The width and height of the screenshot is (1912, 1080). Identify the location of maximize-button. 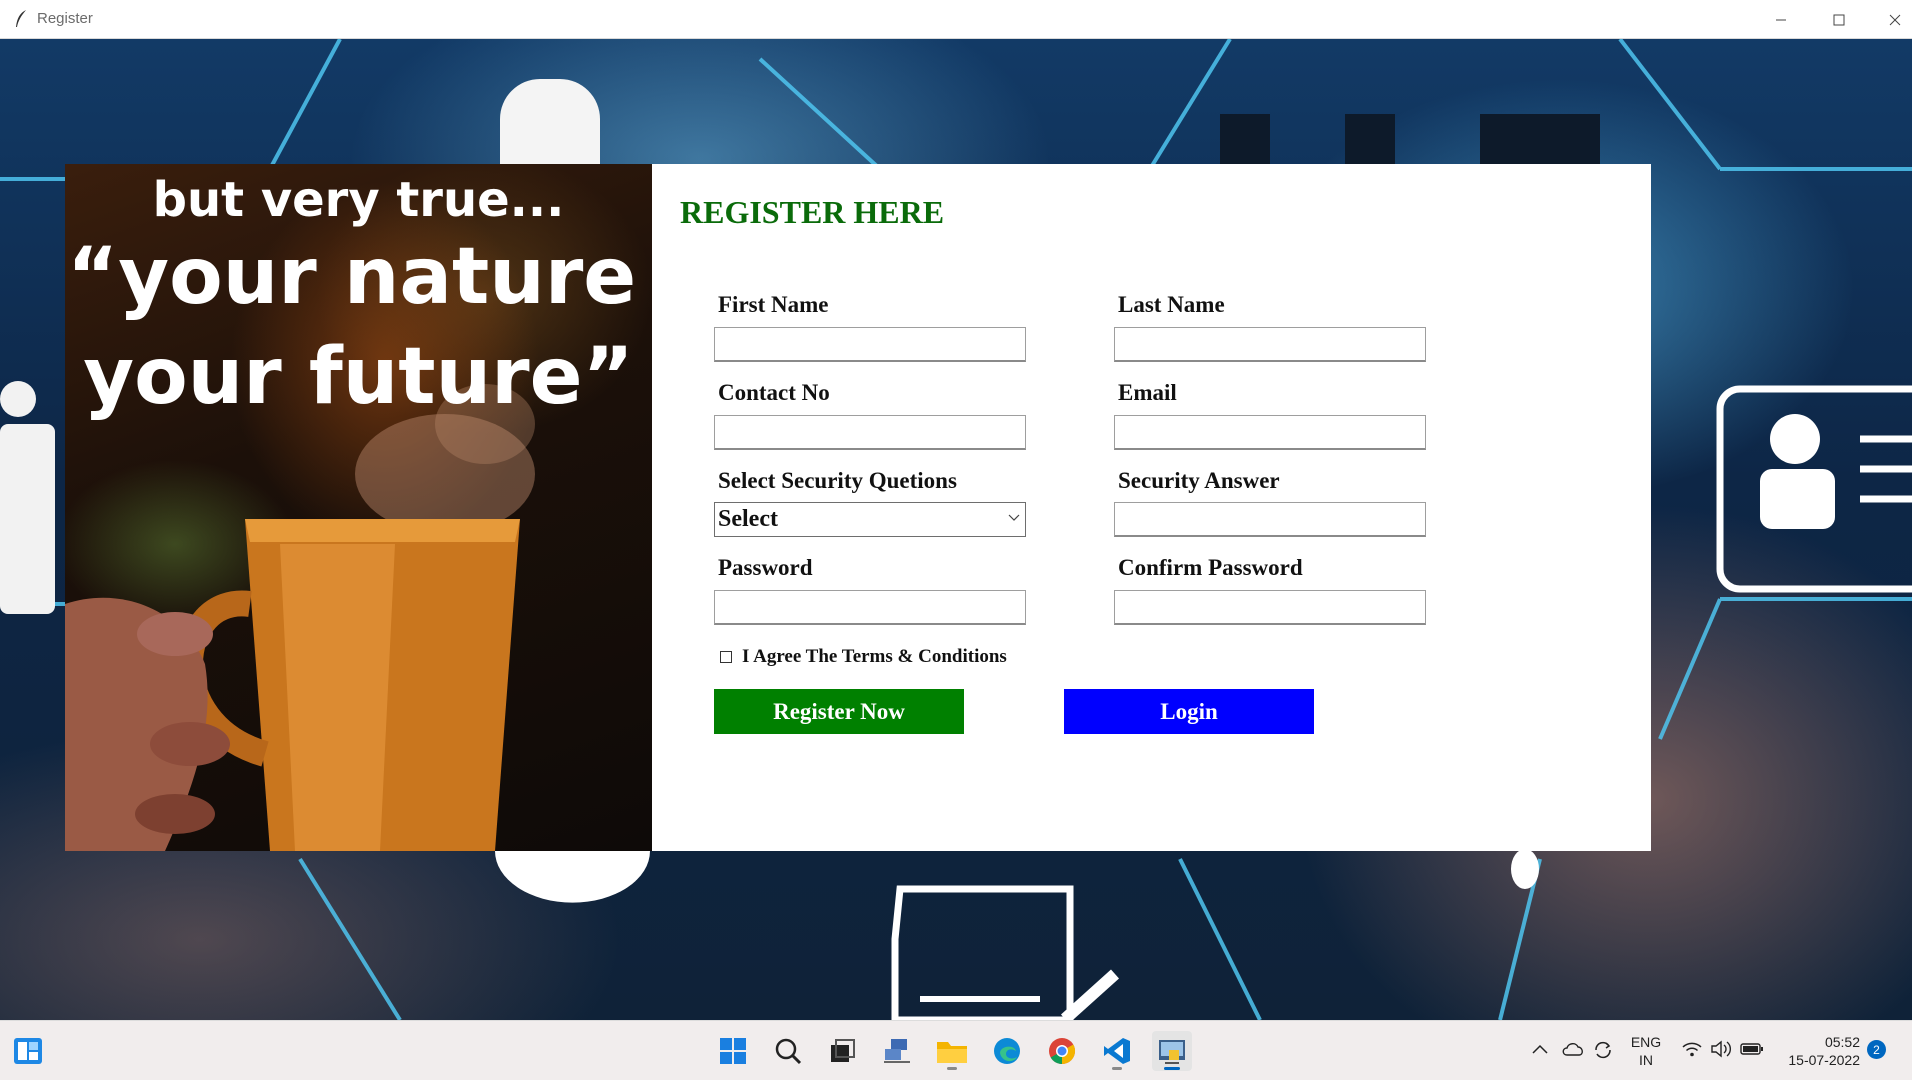
(1839, 19).